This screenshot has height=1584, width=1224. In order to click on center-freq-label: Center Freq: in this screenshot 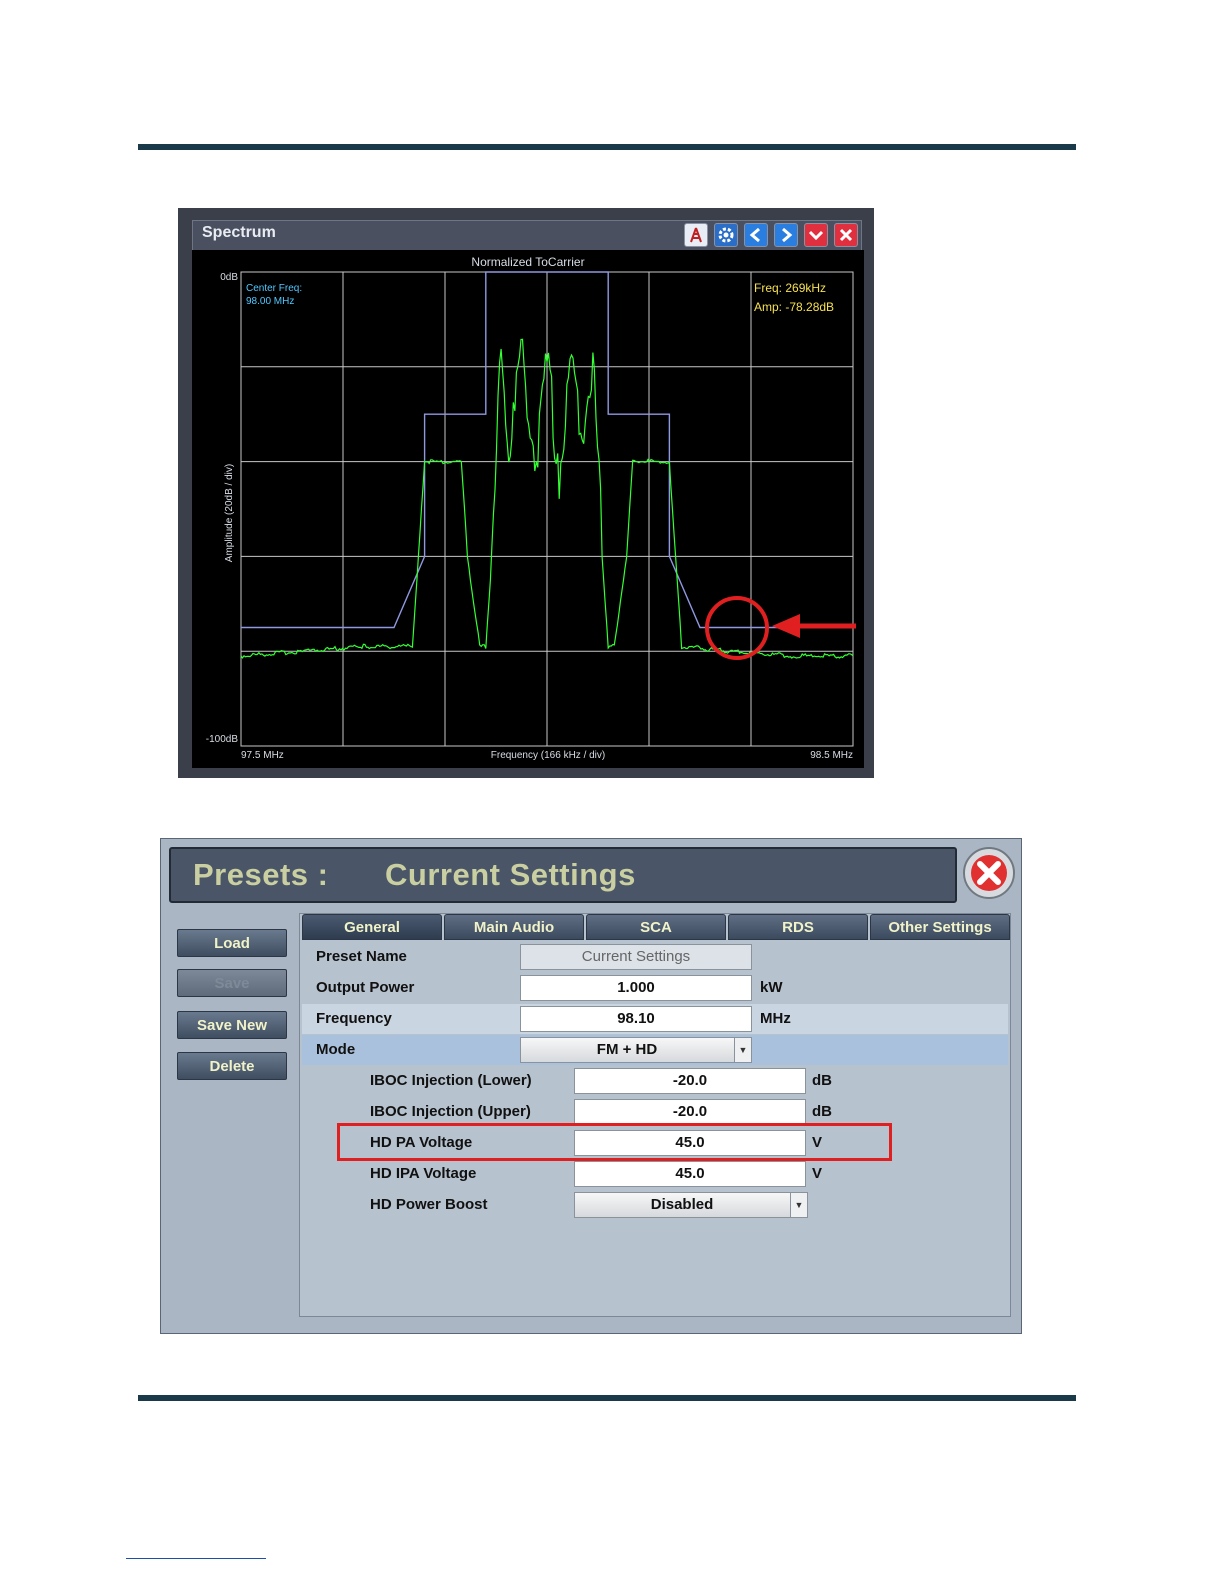, I will do `click(274, 288)`.